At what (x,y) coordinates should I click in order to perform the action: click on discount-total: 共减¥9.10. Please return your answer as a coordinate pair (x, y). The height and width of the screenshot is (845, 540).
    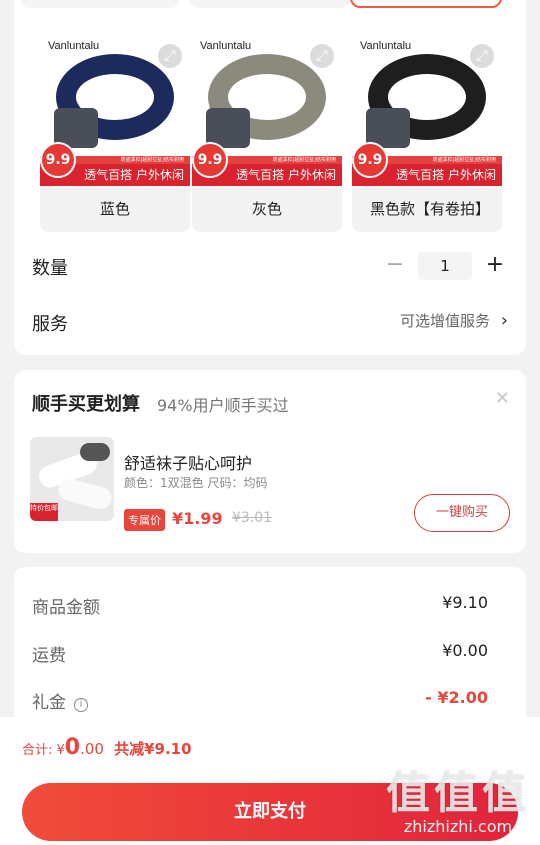
    Looking at the image, I should click on (153, 749).